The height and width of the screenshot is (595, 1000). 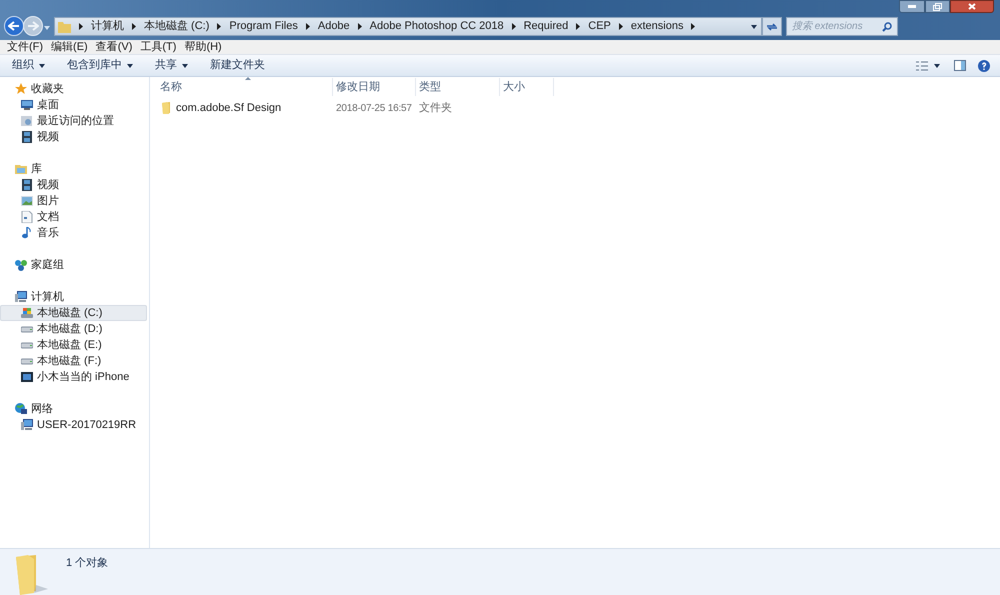 I want to click on modified-date: 2018-07-25 16:57, so click(x=374, y=109).